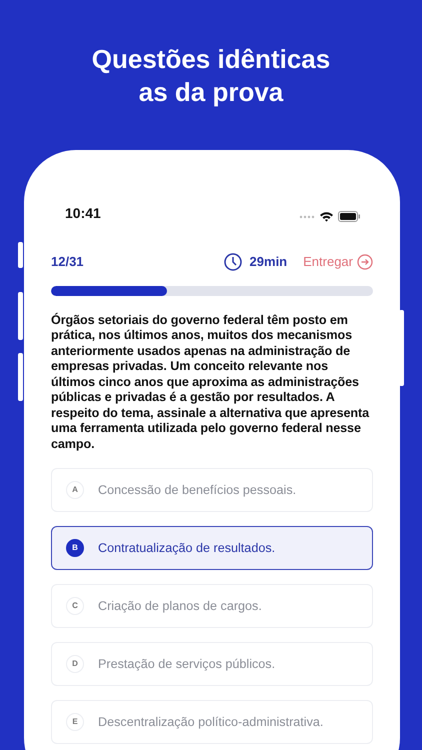  I want to click on signal-icon, so click(307, 216).